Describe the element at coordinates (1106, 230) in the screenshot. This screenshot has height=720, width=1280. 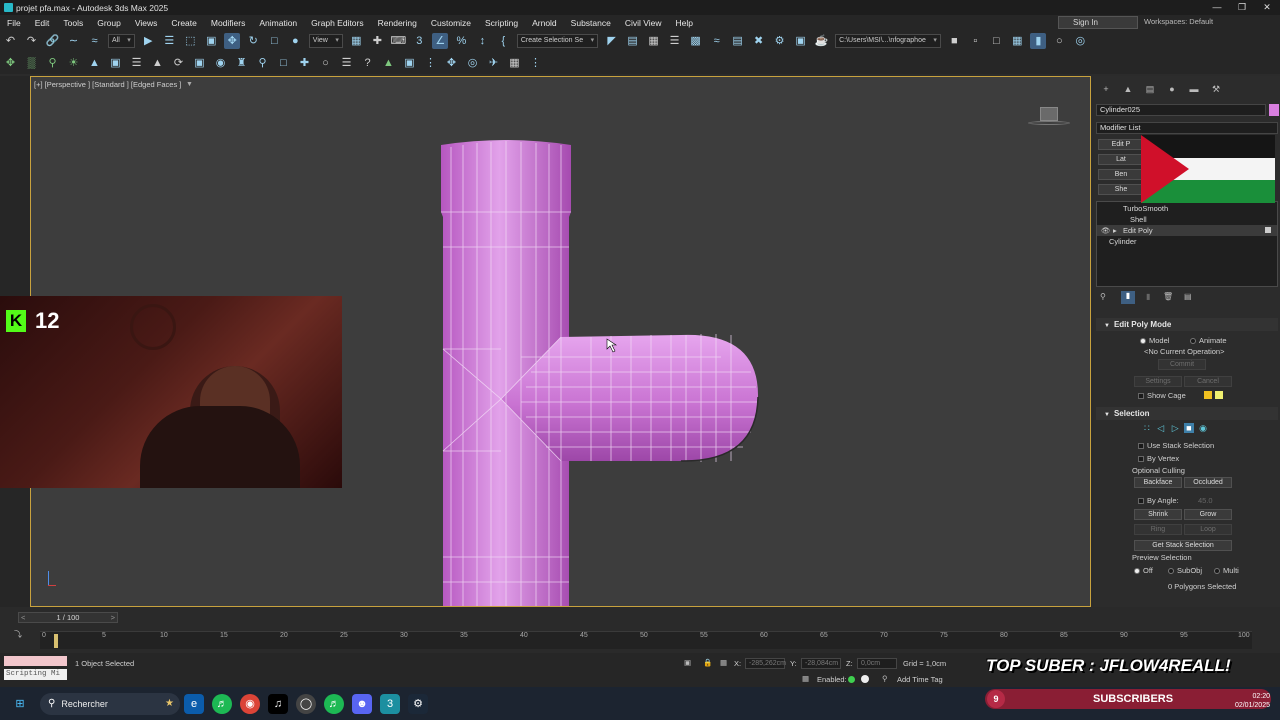
I see `eye-icon: 👁` at that location.